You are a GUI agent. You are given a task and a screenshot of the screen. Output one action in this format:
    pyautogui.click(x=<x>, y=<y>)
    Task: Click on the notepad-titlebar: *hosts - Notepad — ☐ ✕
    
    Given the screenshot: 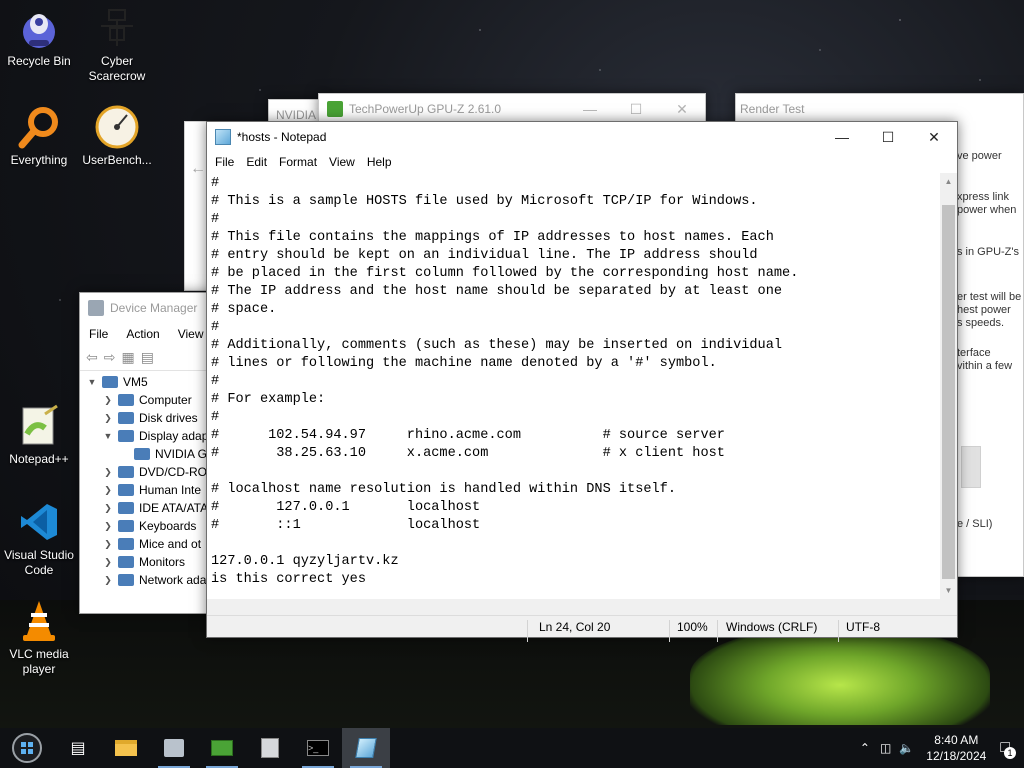 What is the action you would take?
    pyautogui.click(x=582, y=137)
    